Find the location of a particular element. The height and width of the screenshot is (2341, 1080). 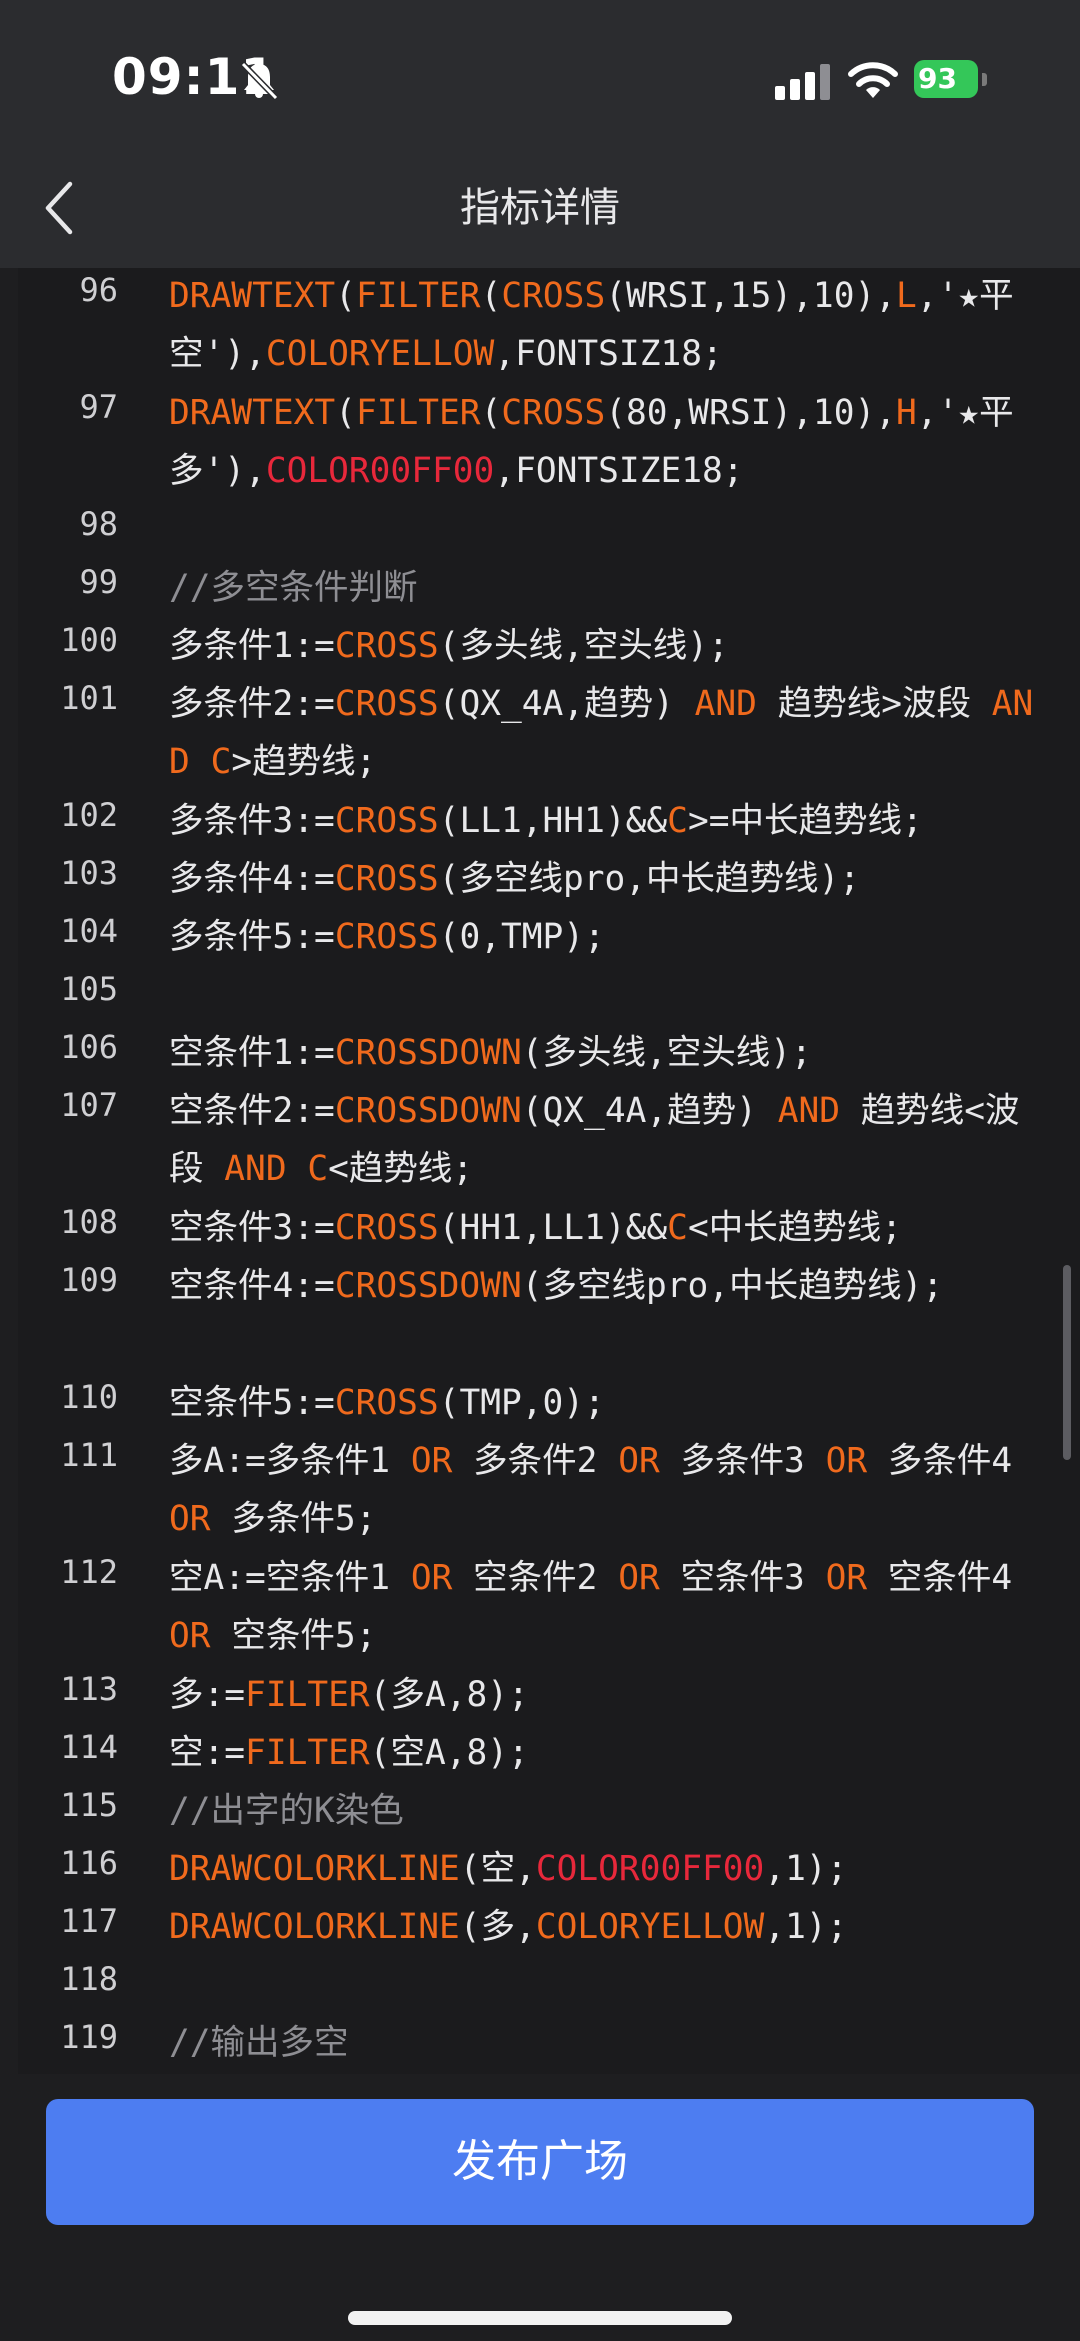

code-token: (多头线,空头线); is located at coordinates (666, 1053).